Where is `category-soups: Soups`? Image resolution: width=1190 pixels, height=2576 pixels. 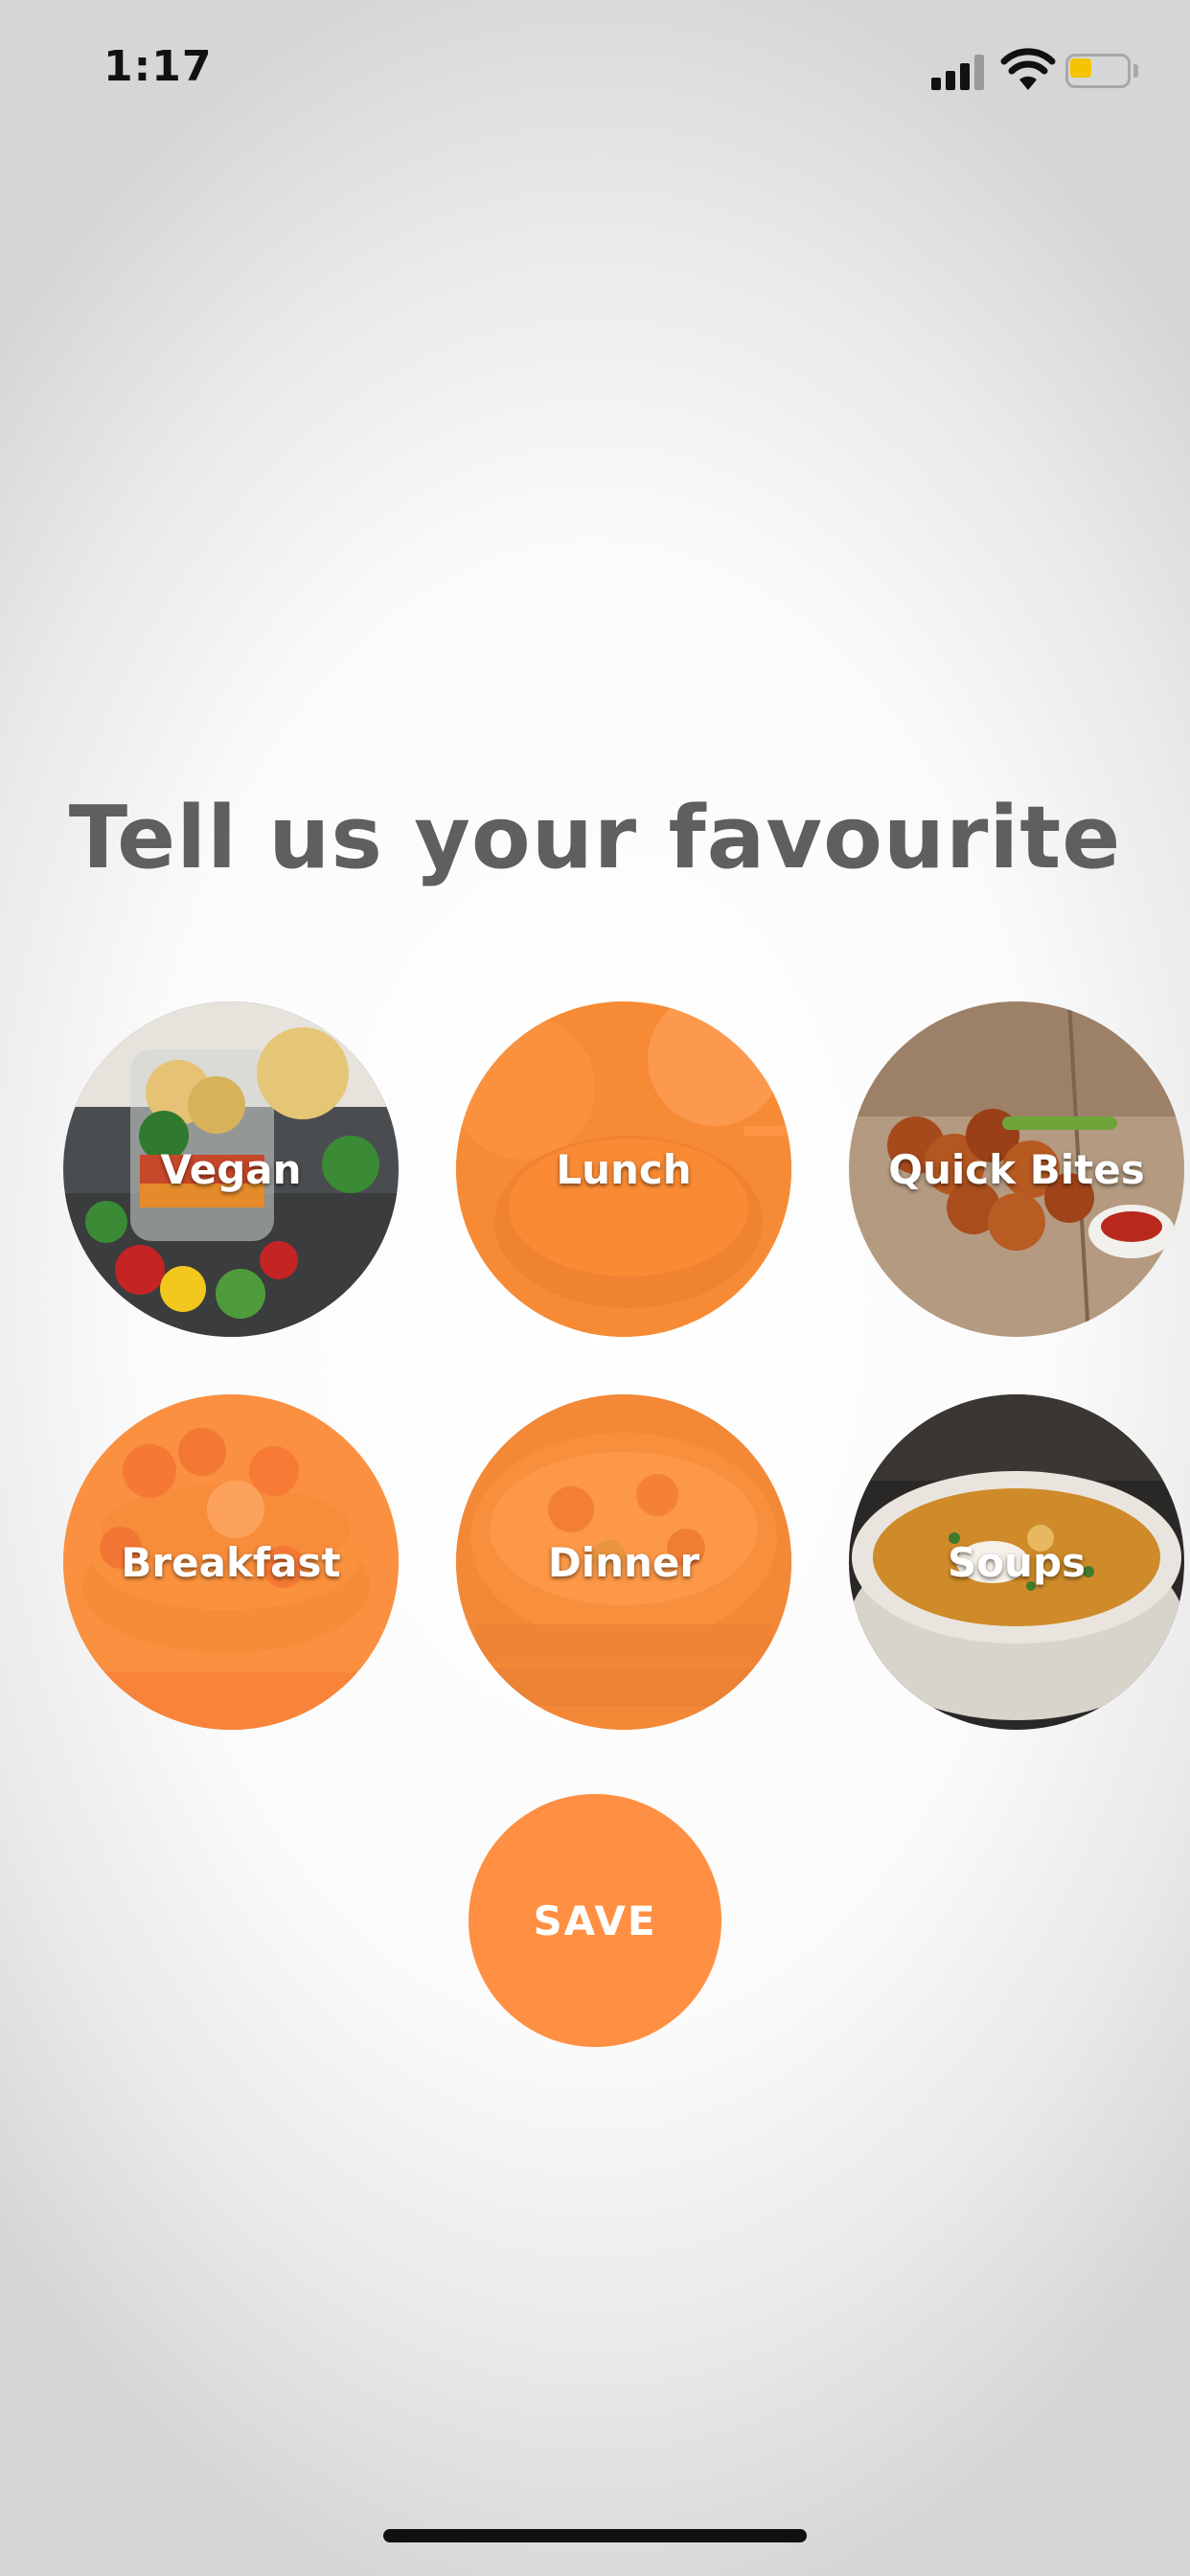
category-soups: Soups is located at coordinates (1016, 1562).